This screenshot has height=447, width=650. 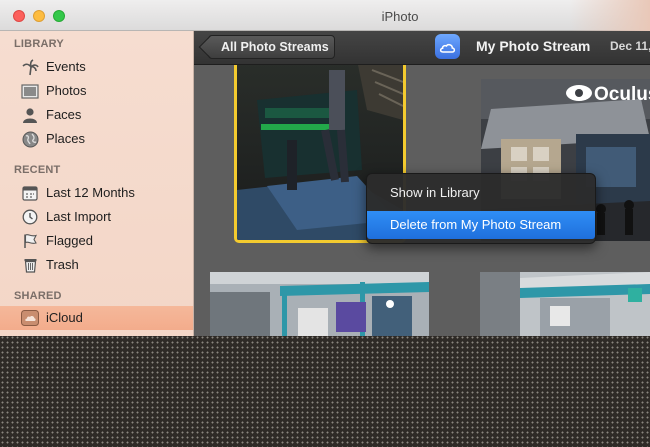 What do you see at coordinates (62, 264) in the screenshot?
I see `sidebar-item-label: Trash` at bounding box center [62, 264].